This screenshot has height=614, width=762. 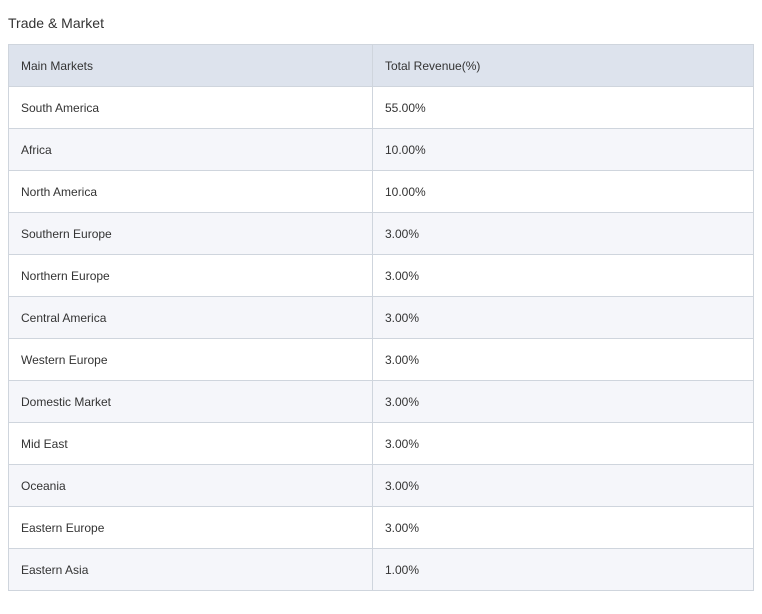 I want to click on section-title: Trade & Market, so click(x=56, y=23).